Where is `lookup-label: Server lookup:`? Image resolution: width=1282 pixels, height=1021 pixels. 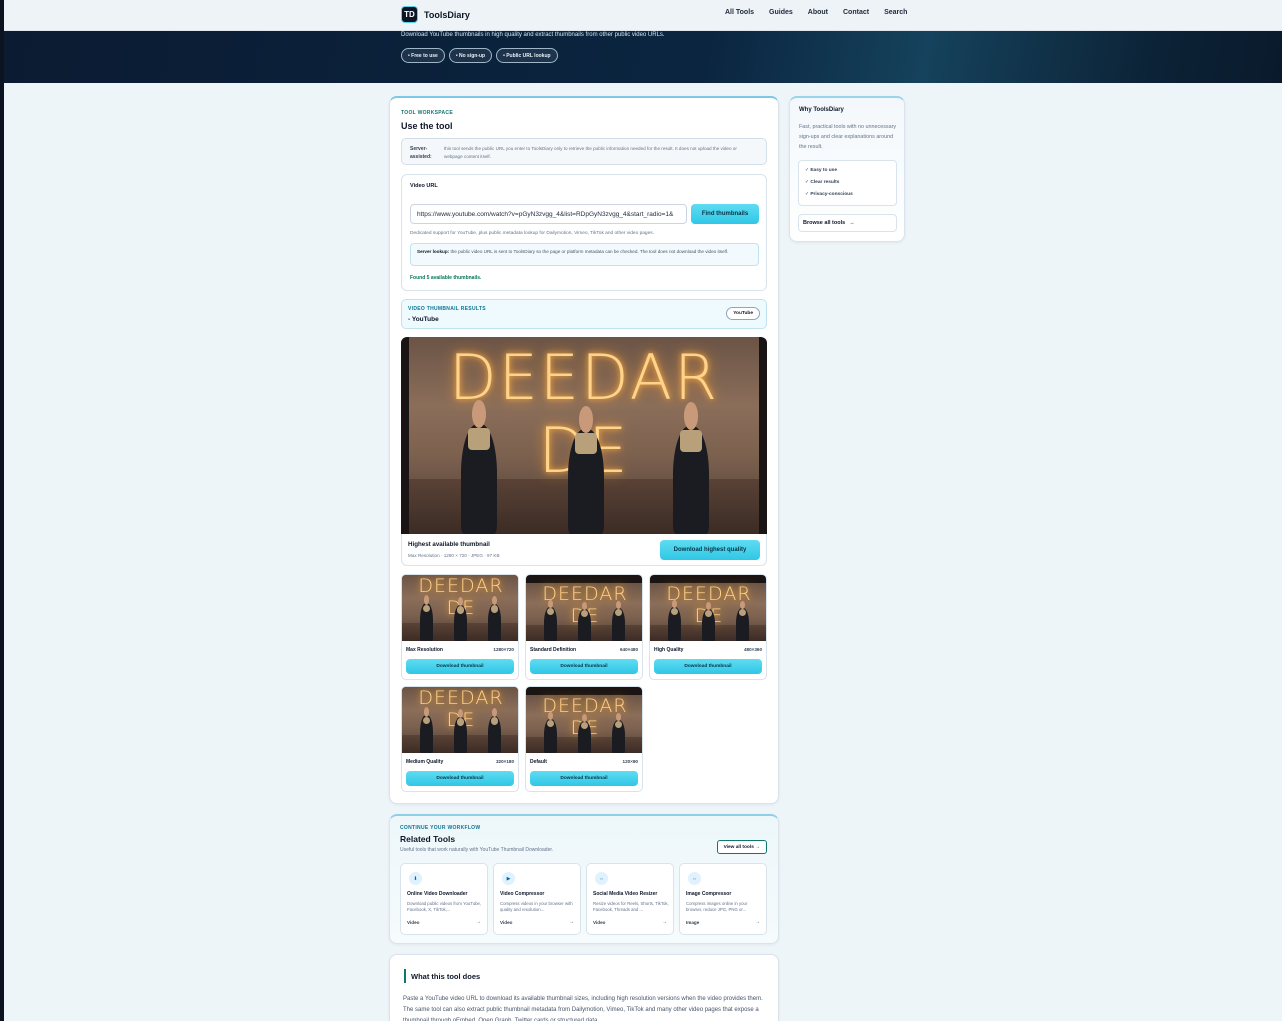
lookup-label: Server lookup: is located at coordinates (433, 251).